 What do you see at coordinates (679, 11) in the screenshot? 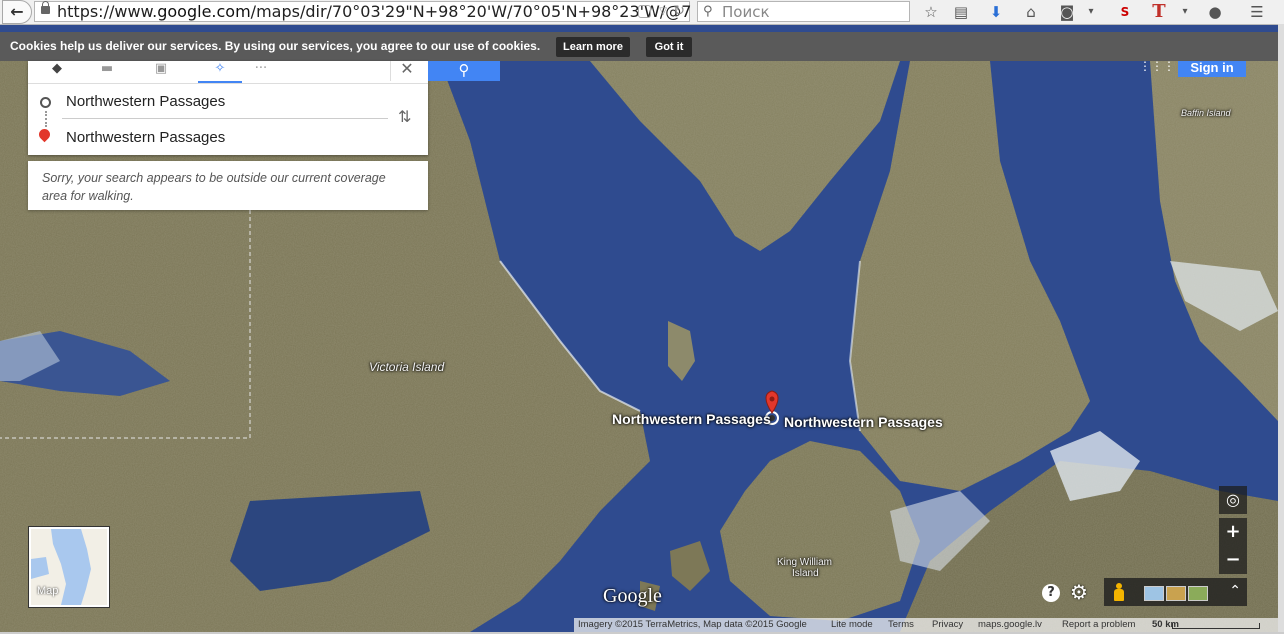
I see `reload-icon: ↻` at bounding box center [679, 11].